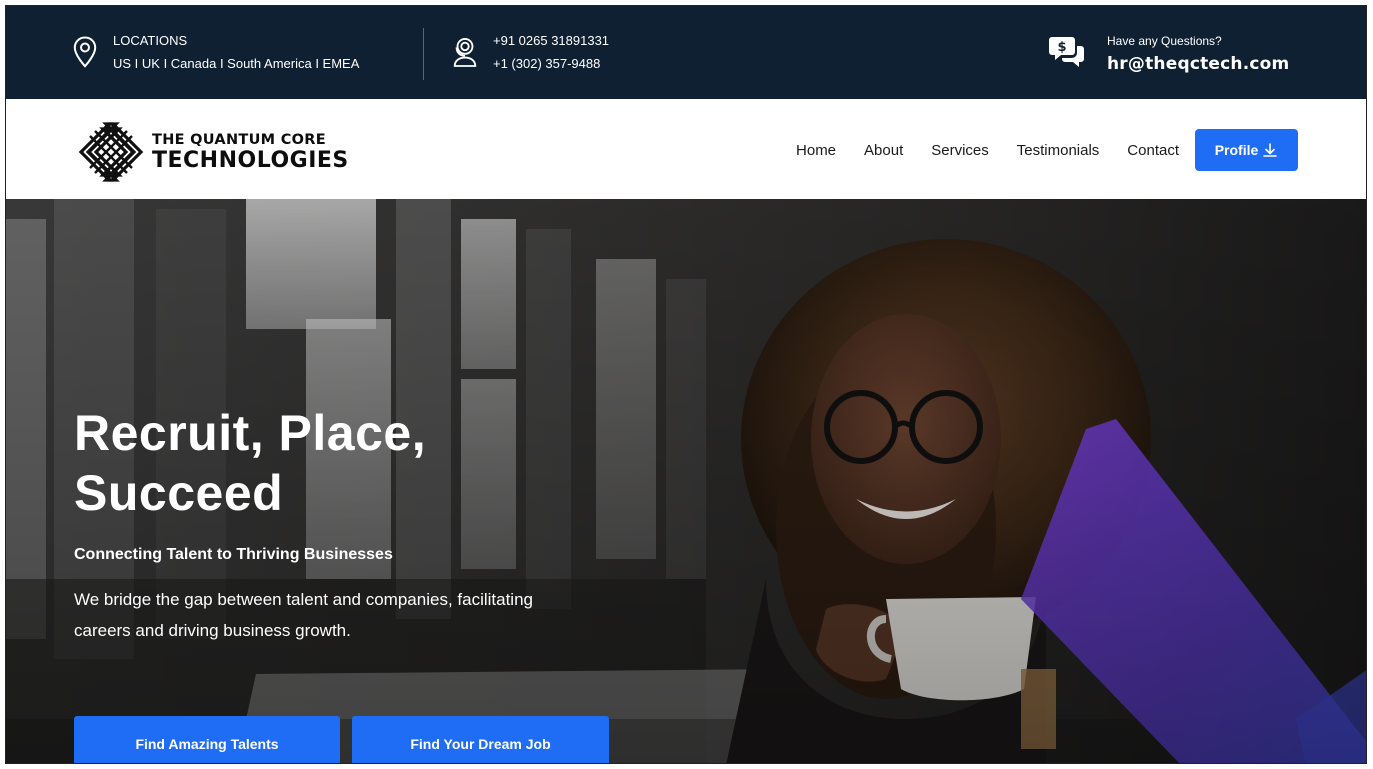 The width and height of the screenshot is (1373, 769). Describe the element at coordinates (883, 150) in the screenshot. I see `nav-about: About` at that location.